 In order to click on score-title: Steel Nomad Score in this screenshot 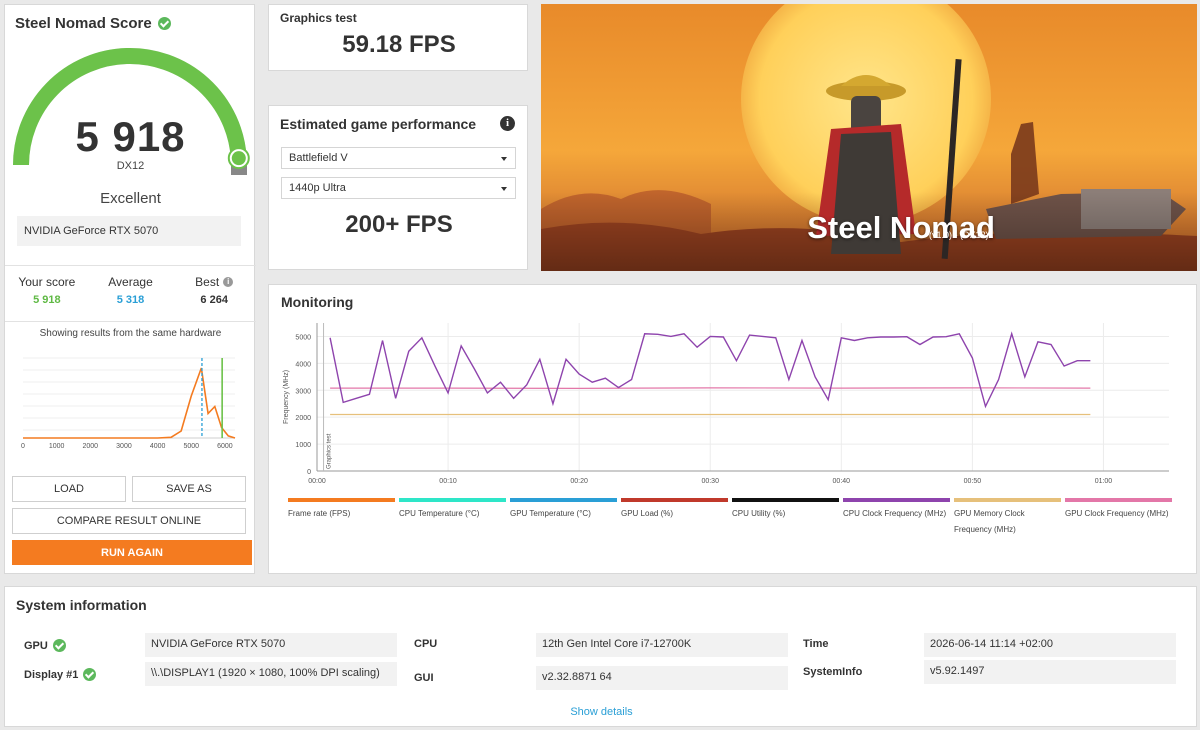, I will do `click(93, 23)`.